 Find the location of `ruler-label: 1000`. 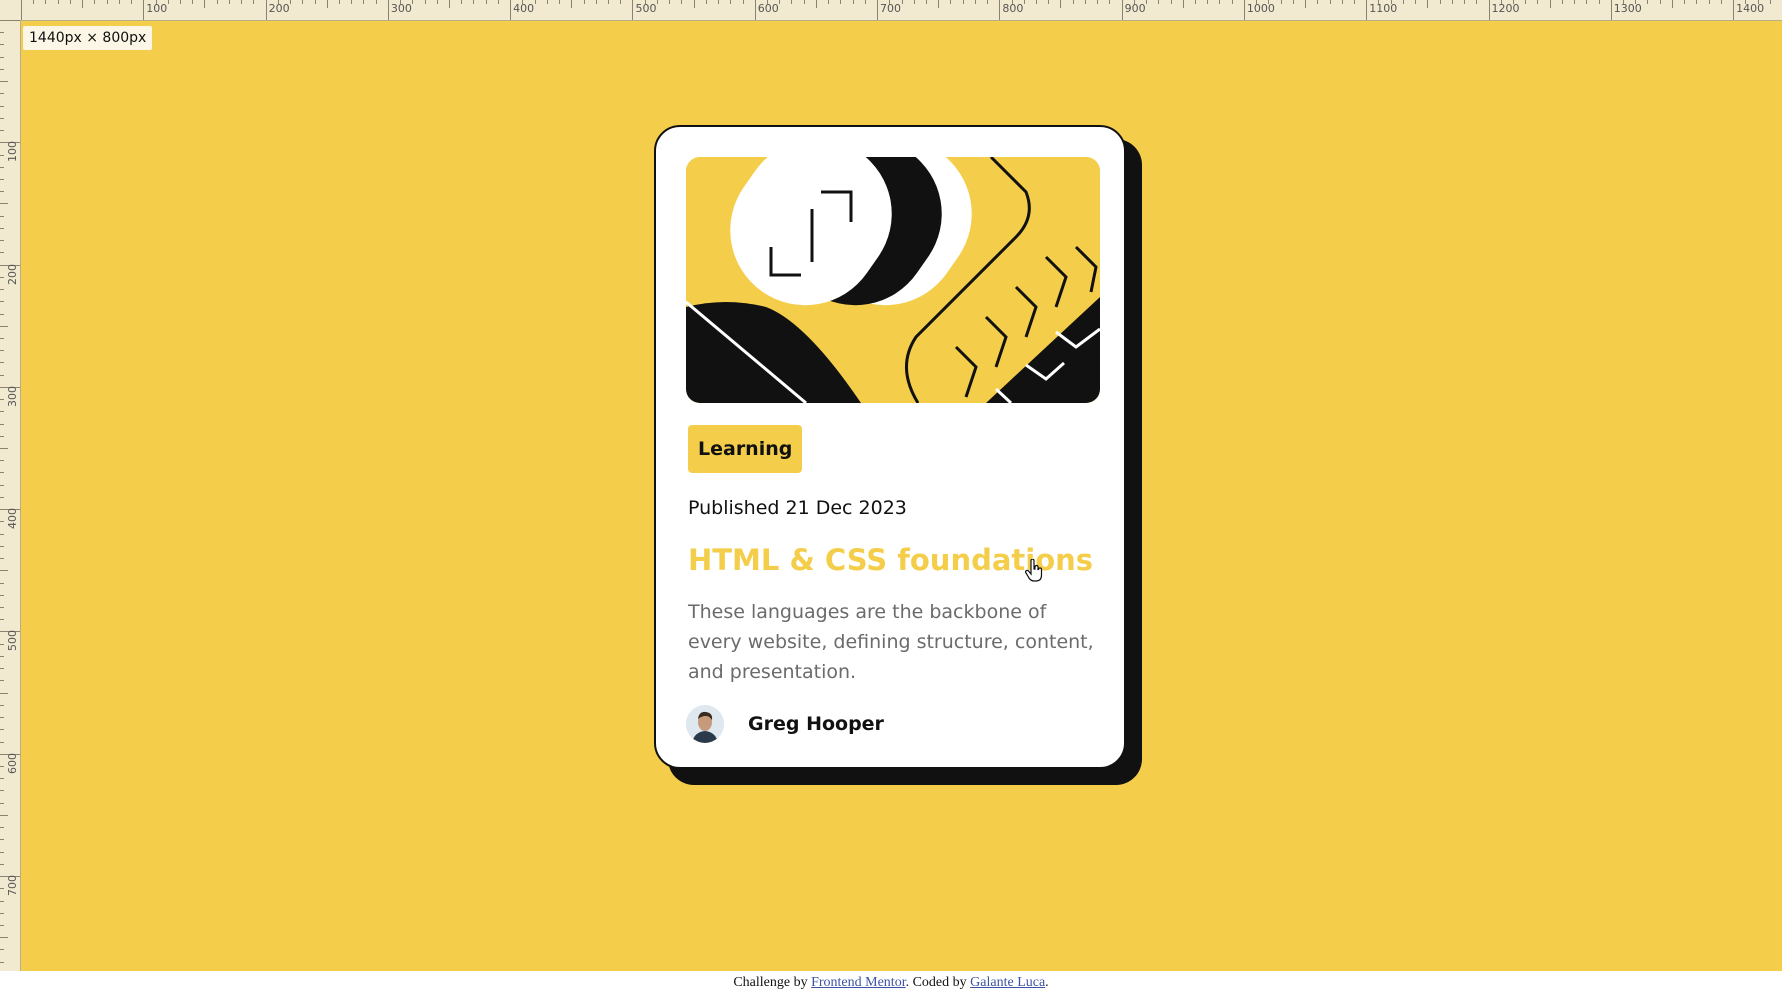

ruler-label: 1000 is located at coordinates (1260, 8).